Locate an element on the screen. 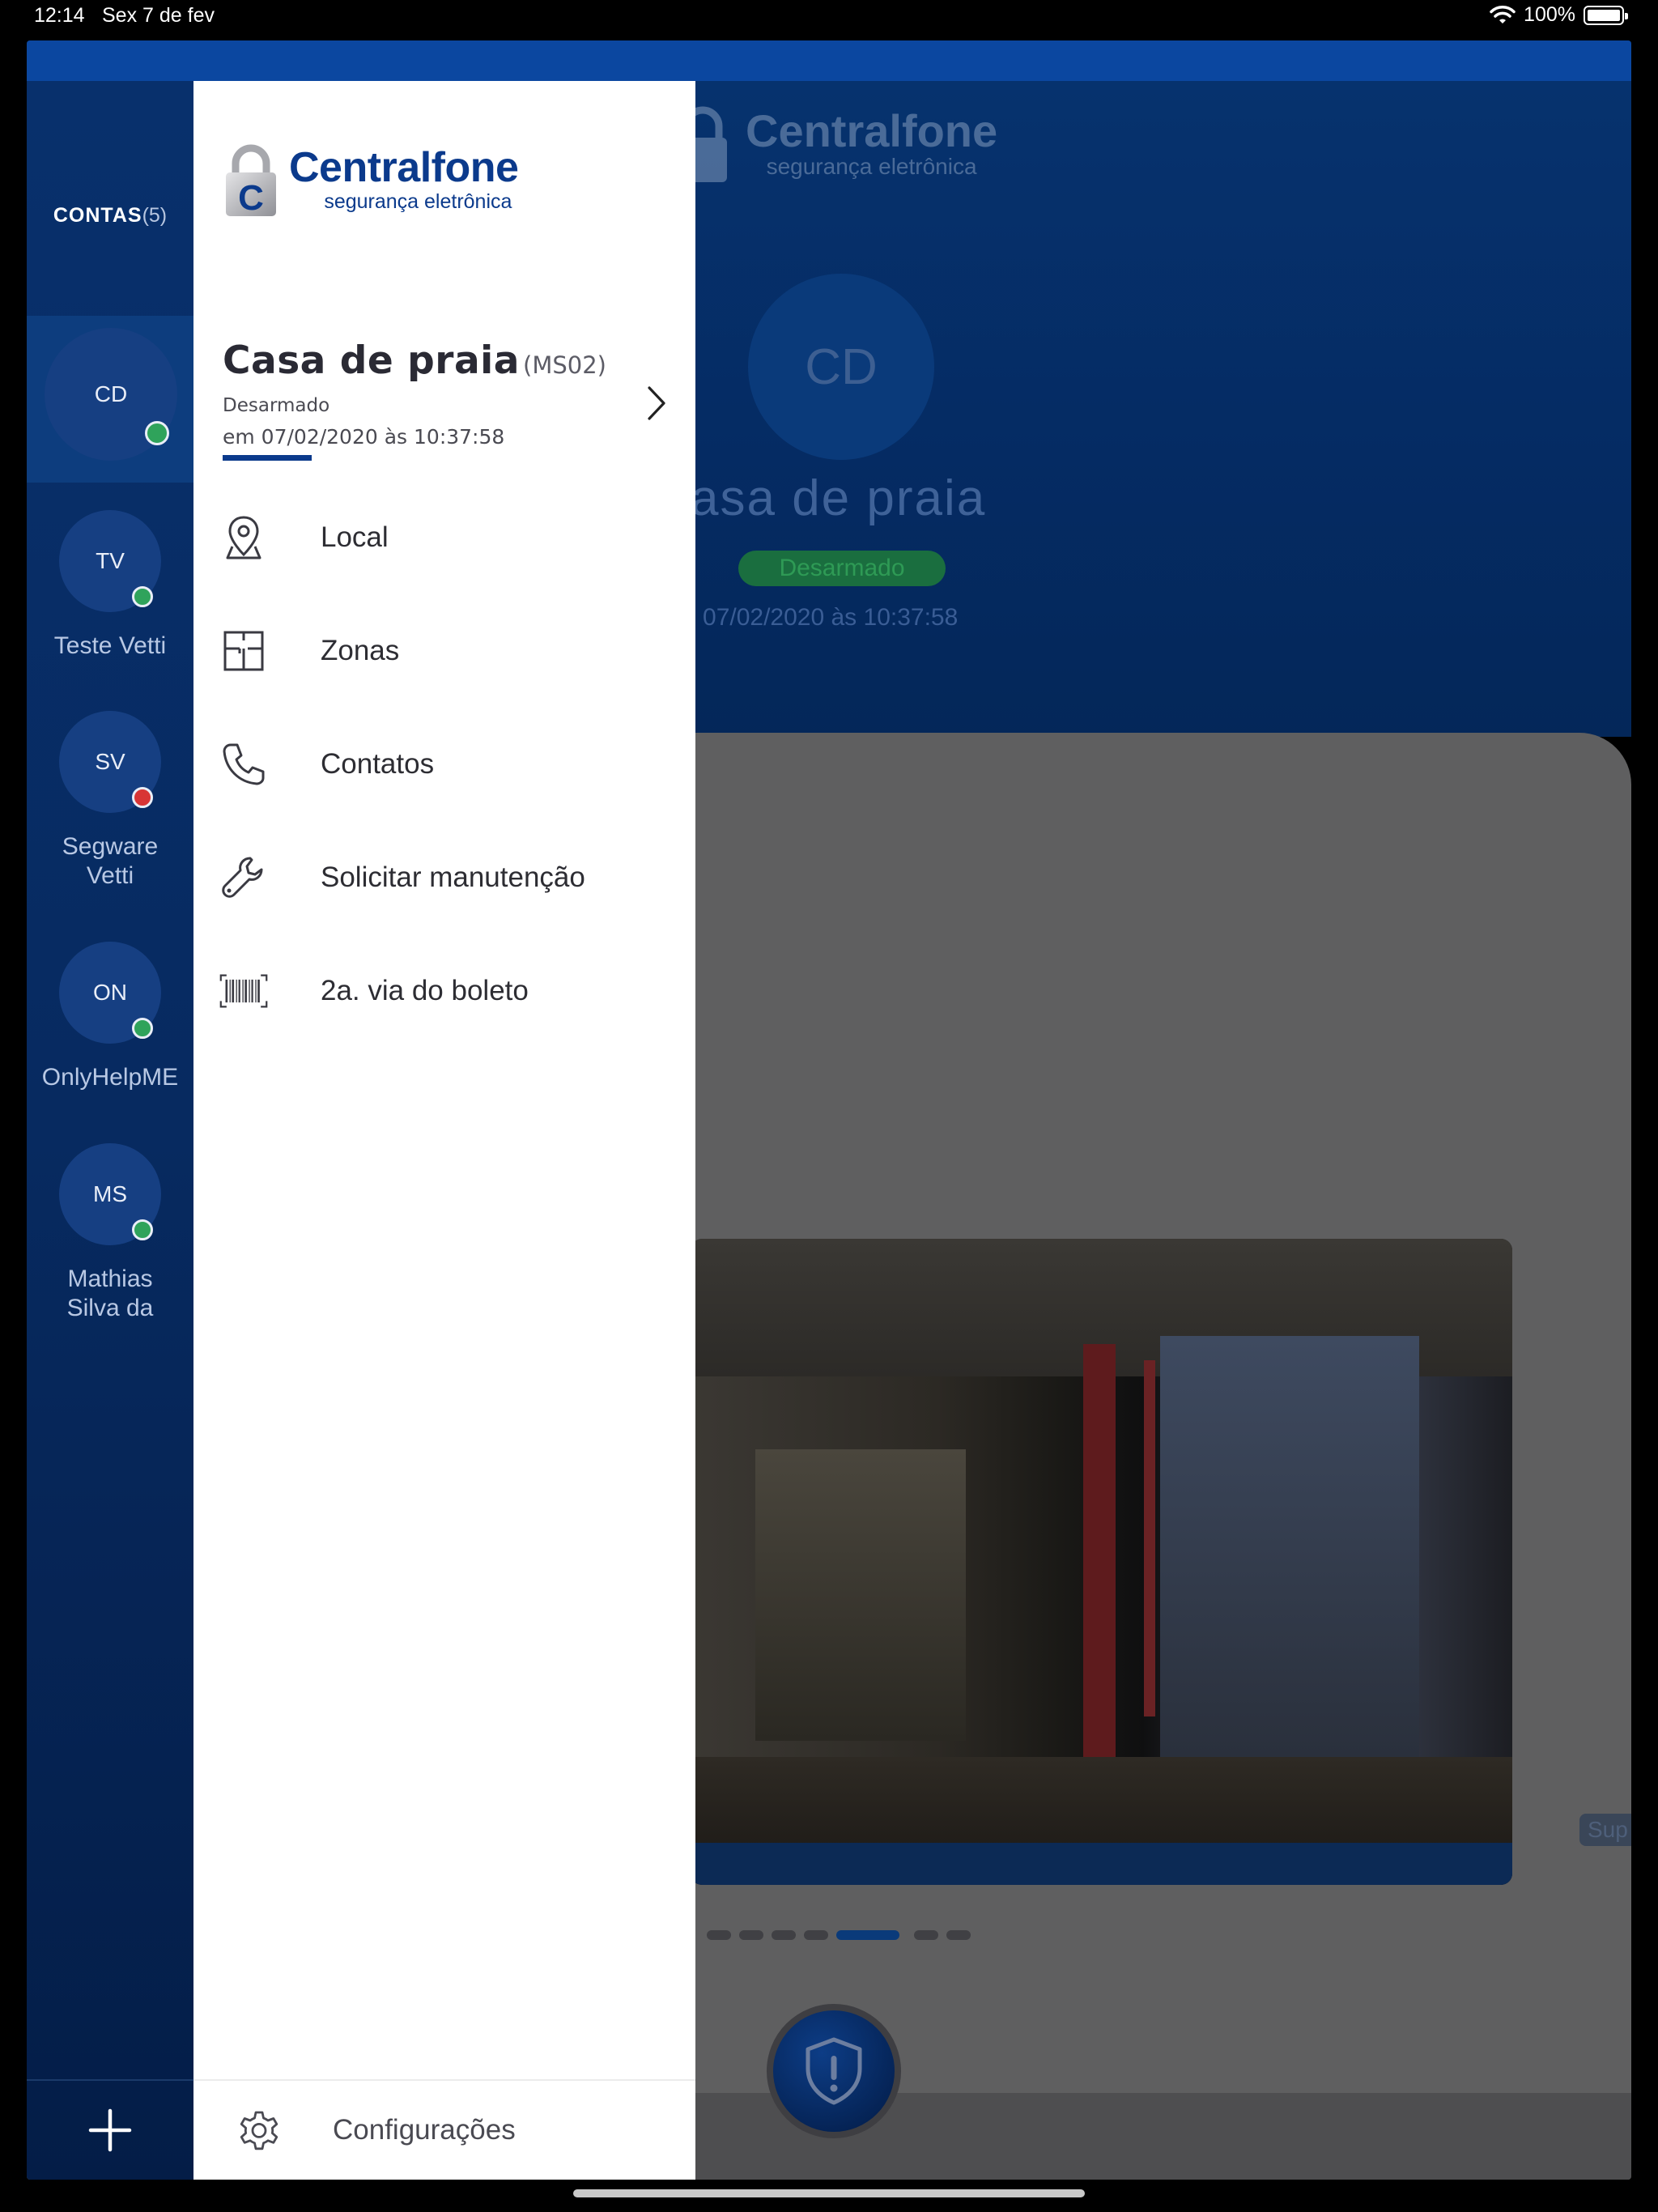 This screenshot has width=1658, height=2212. drawer-account-status: Desarmado is located at coordinates (276, 406).